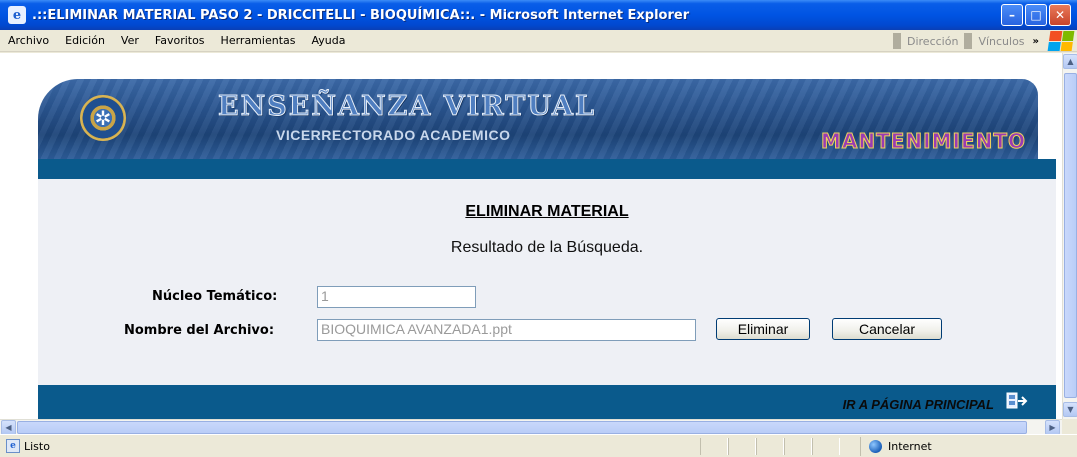 This screenshot has height=457, width=1077. Describe the element at coordinates (17, 15) in the screenshot. I see `ie-icon: e` at that location.